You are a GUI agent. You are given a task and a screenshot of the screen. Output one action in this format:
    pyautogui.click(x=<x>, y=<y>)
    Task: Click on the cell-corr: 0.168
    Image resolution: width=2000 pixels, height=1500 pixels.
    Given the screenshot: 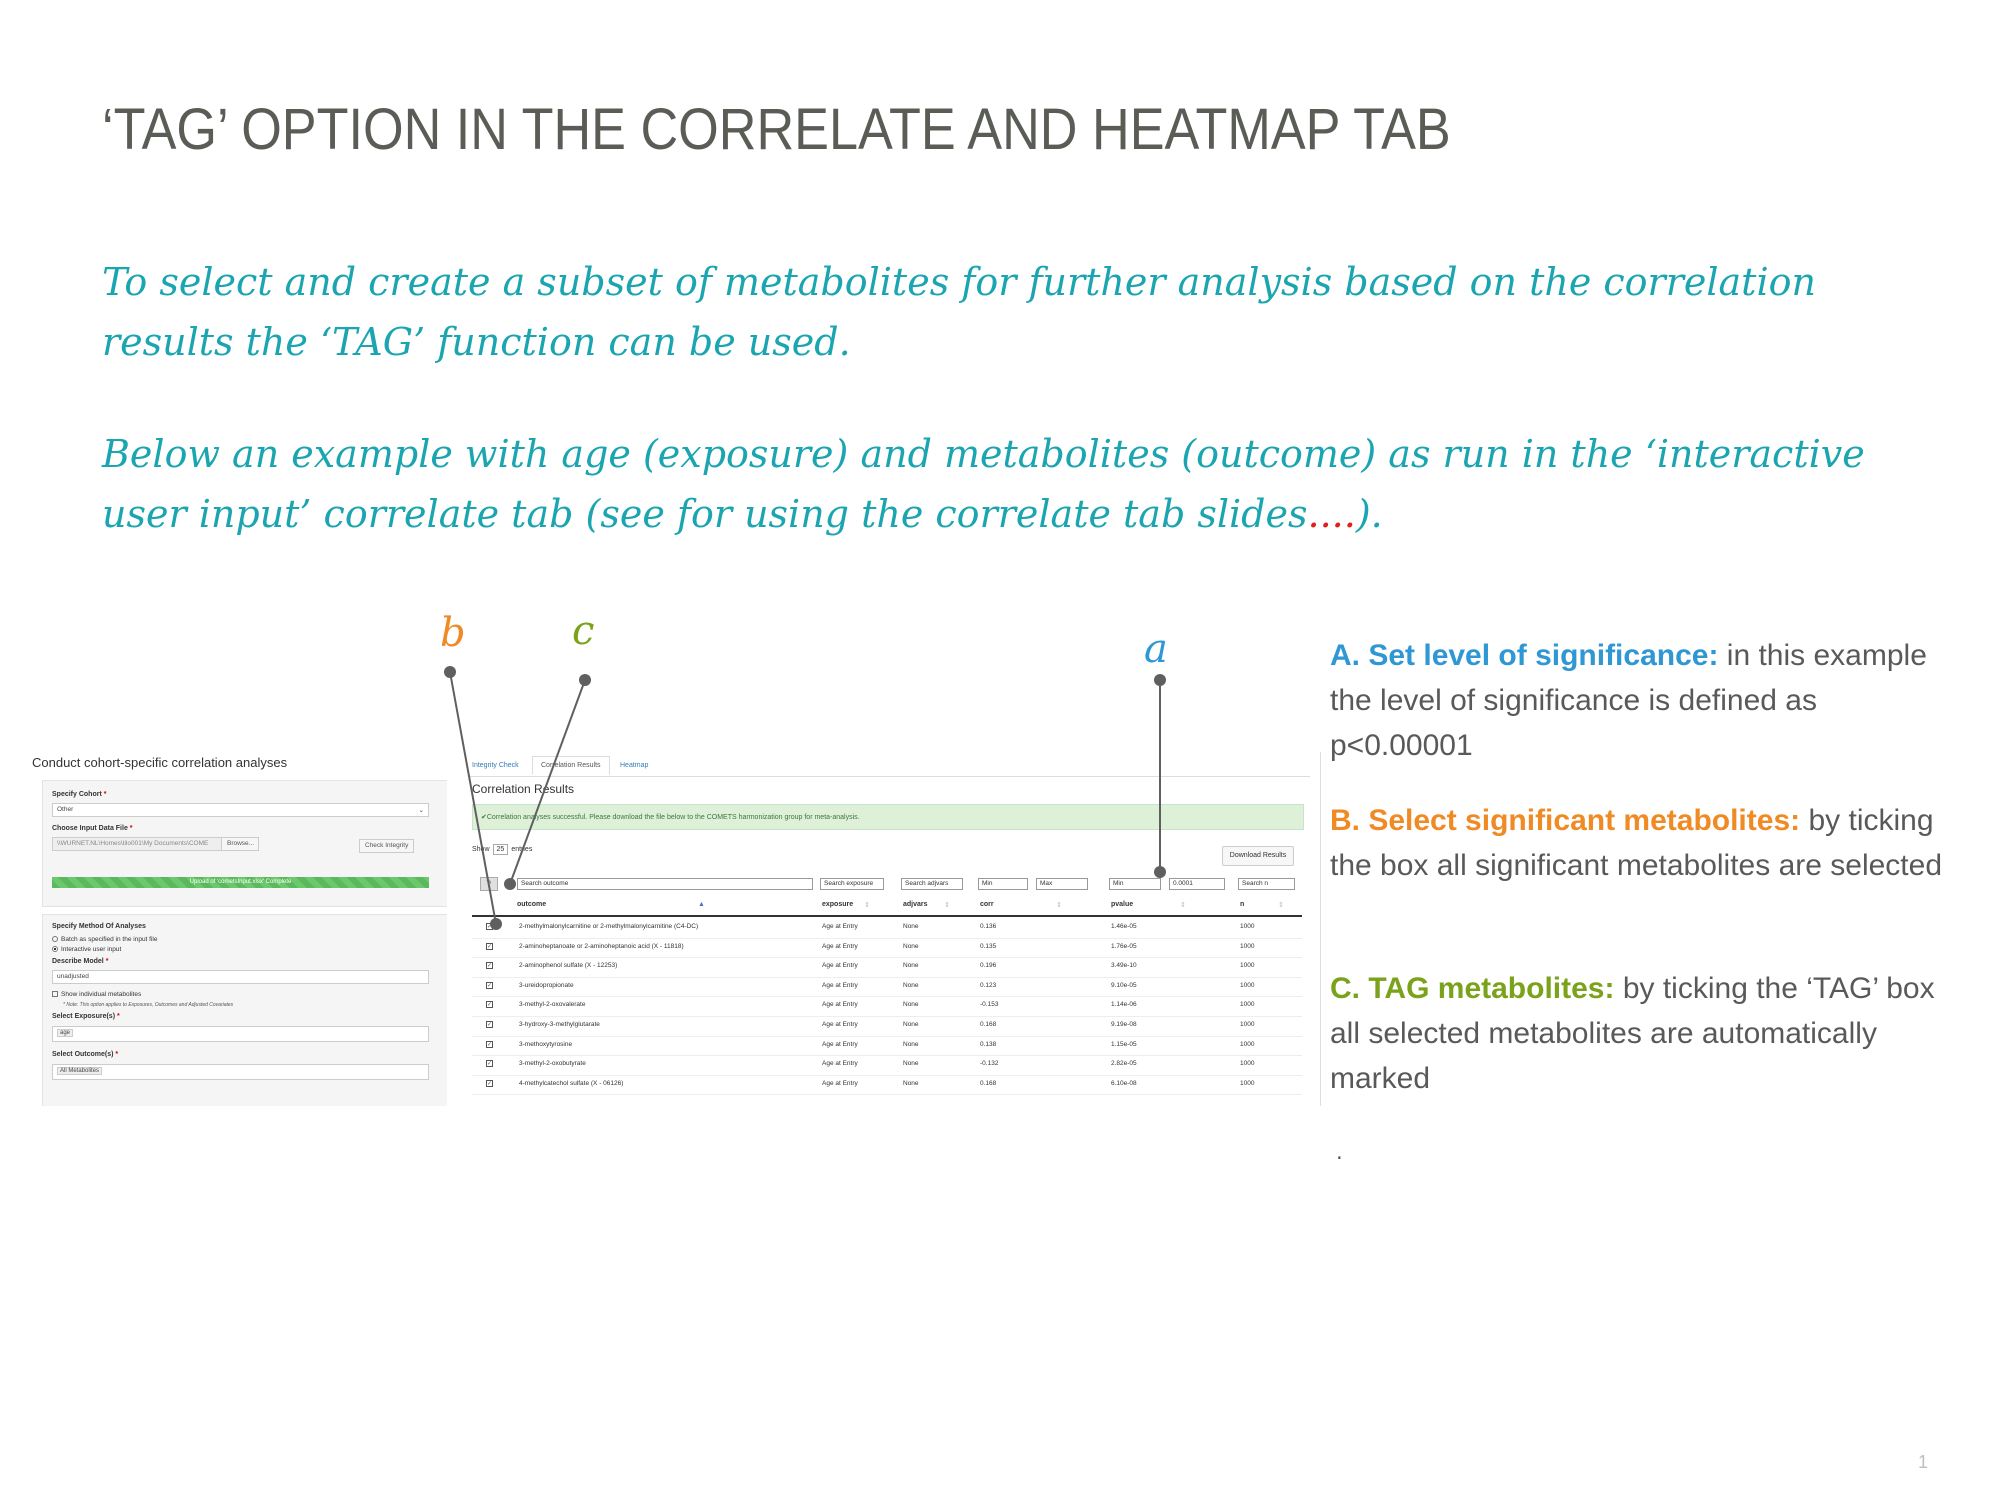 What is the action you would take?
    pyautogui.click(x=988, y=1083)
    